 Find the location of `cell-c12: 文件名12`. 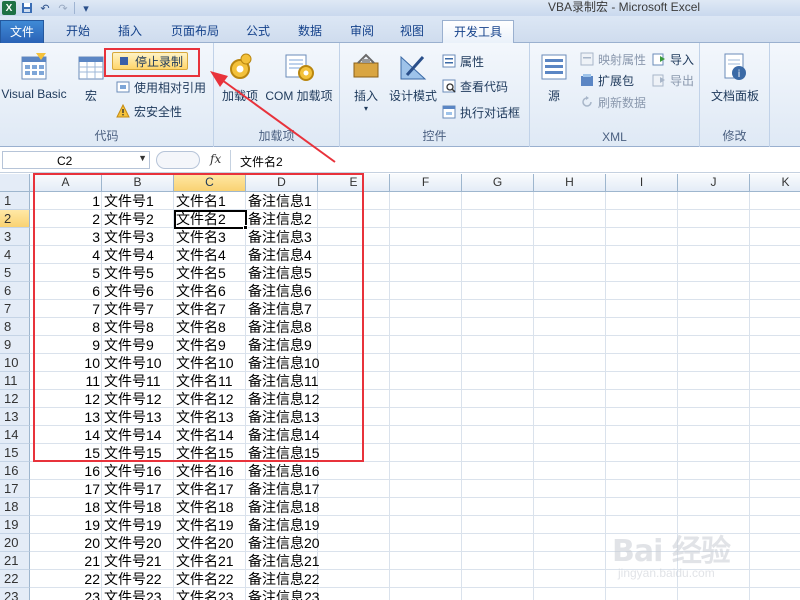

cell-c12: 文件名12 is located at coordinates (210, 399).